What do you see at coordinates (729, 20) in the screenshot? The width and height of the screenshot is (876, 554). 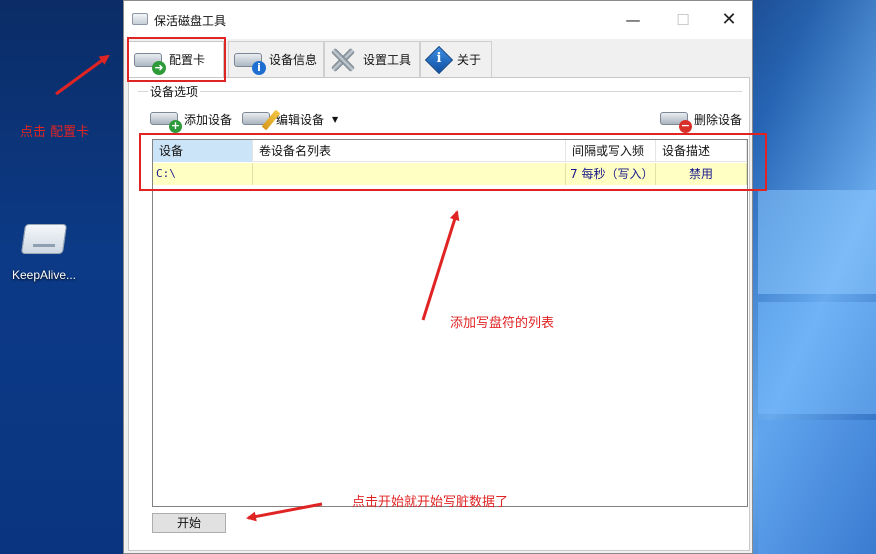 I see `close-button: ✕` at bounding box center [729, 20].